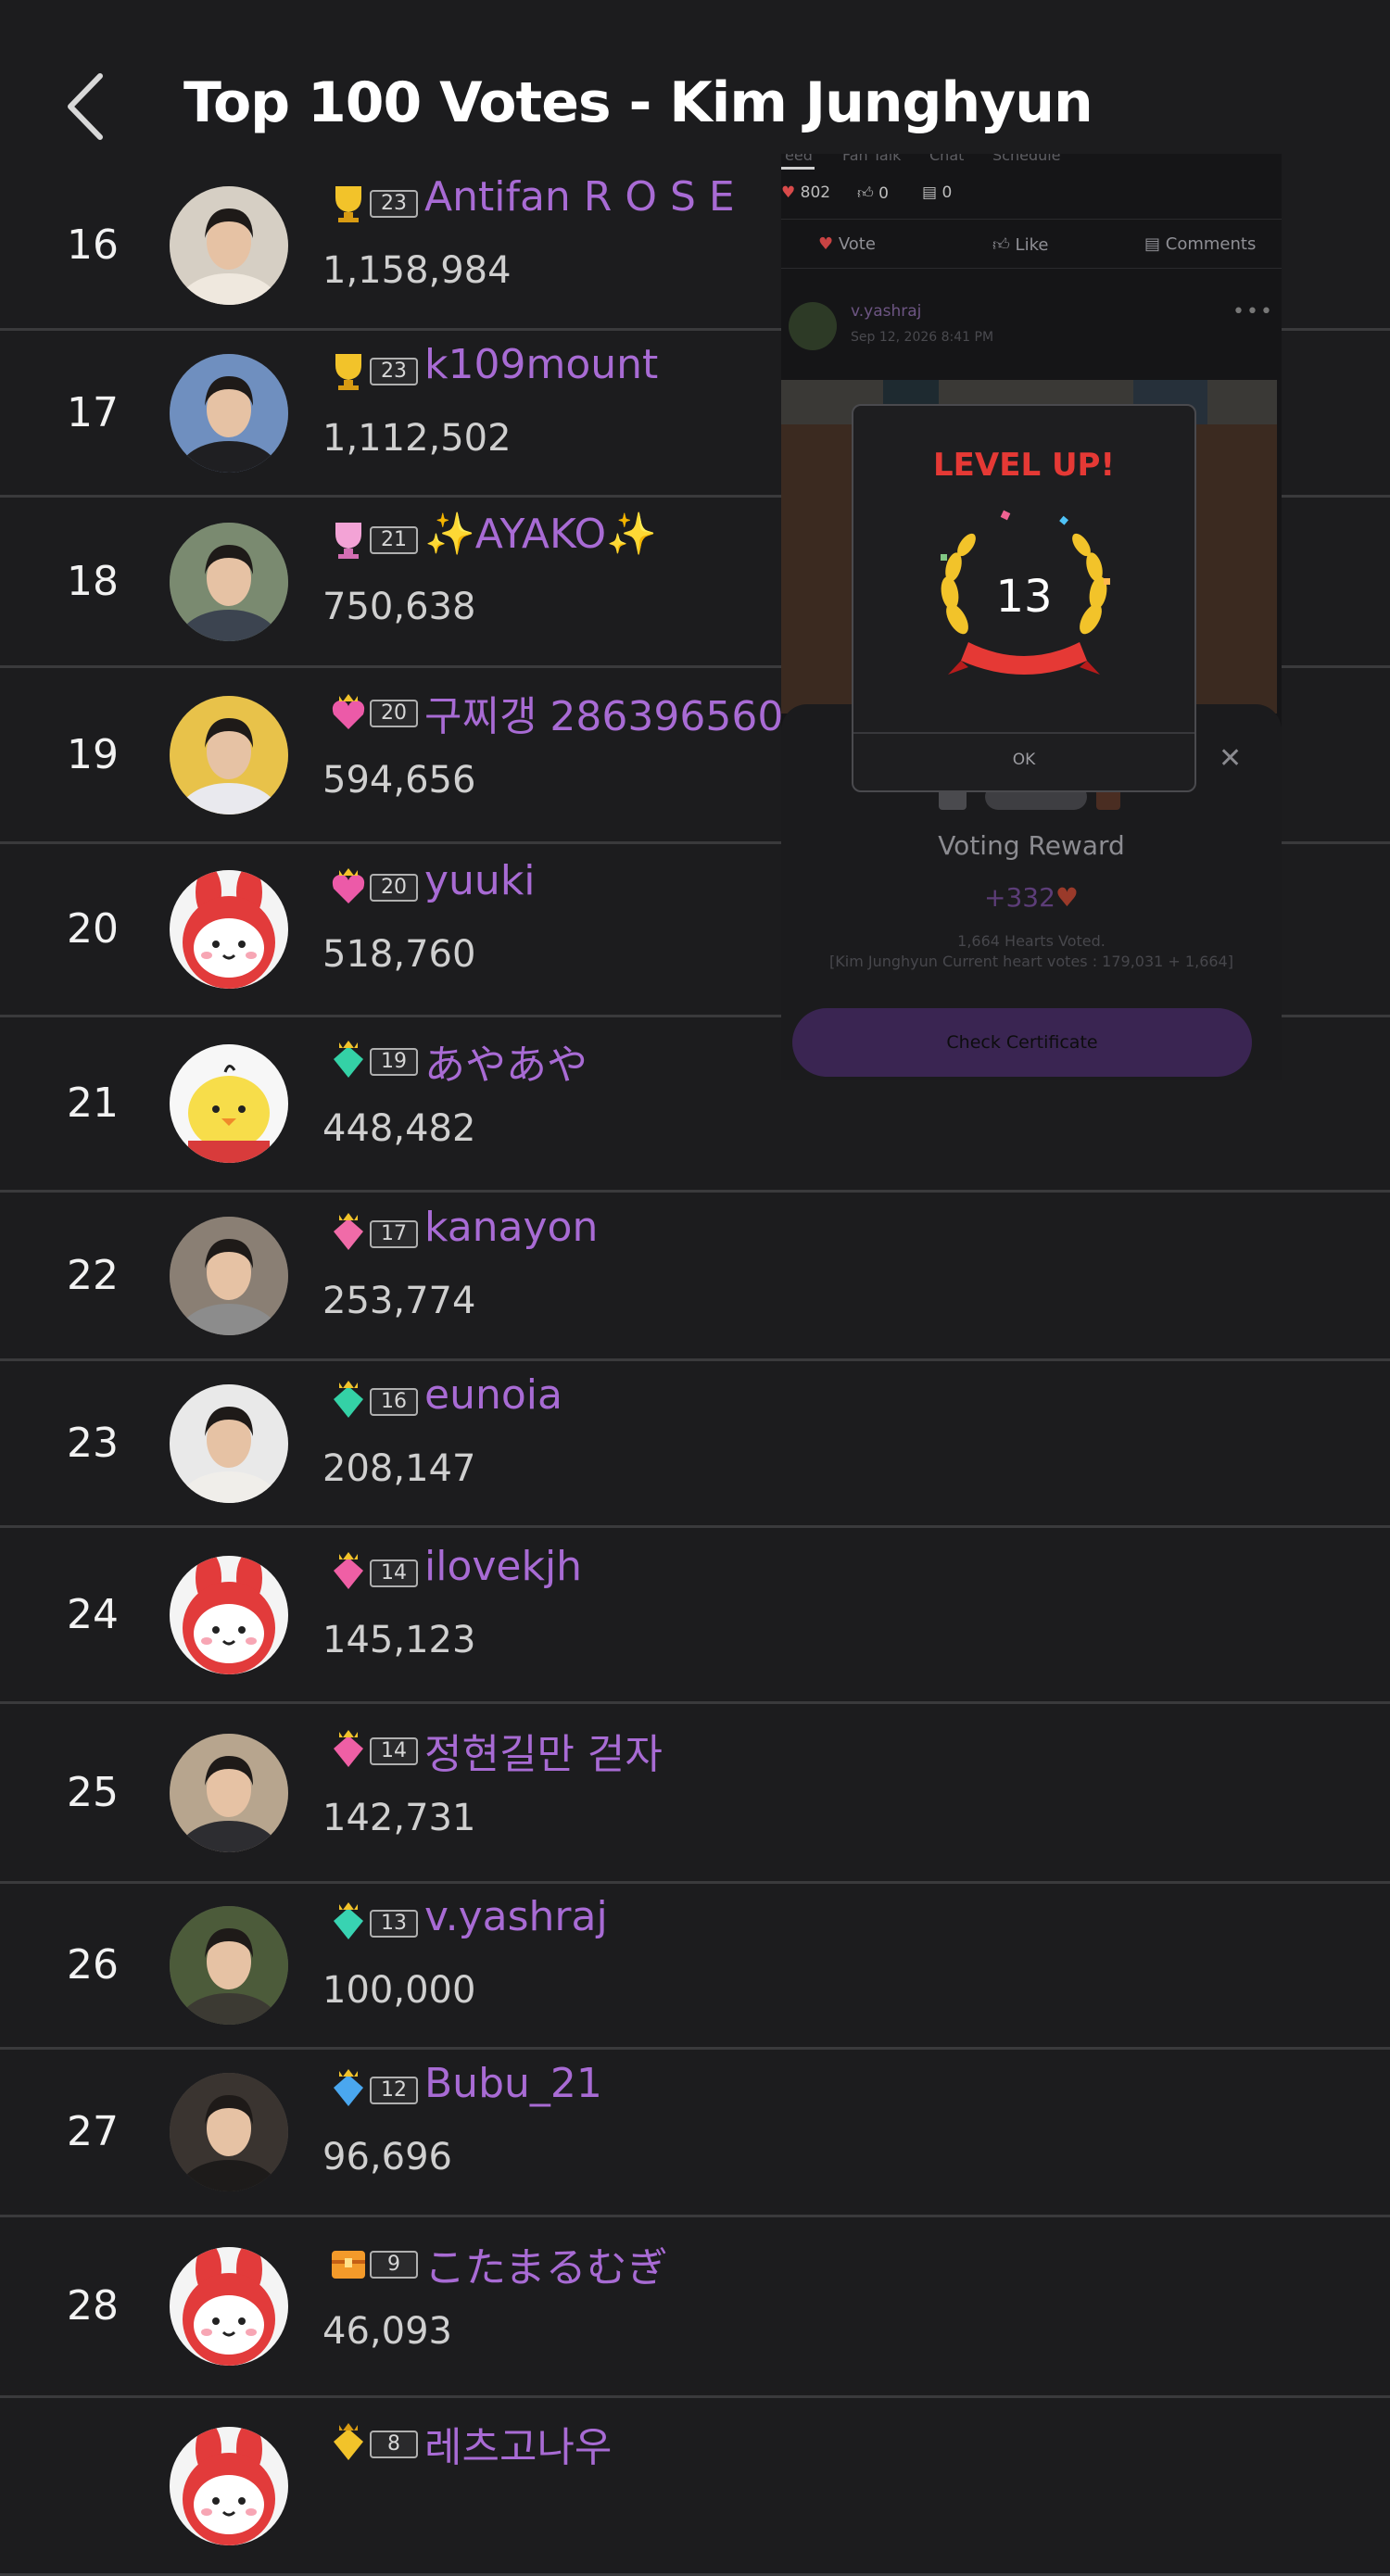  Describe the element at coordinates (799, 159) in the screenshot. I see `overlay-tab: eed` at that location.